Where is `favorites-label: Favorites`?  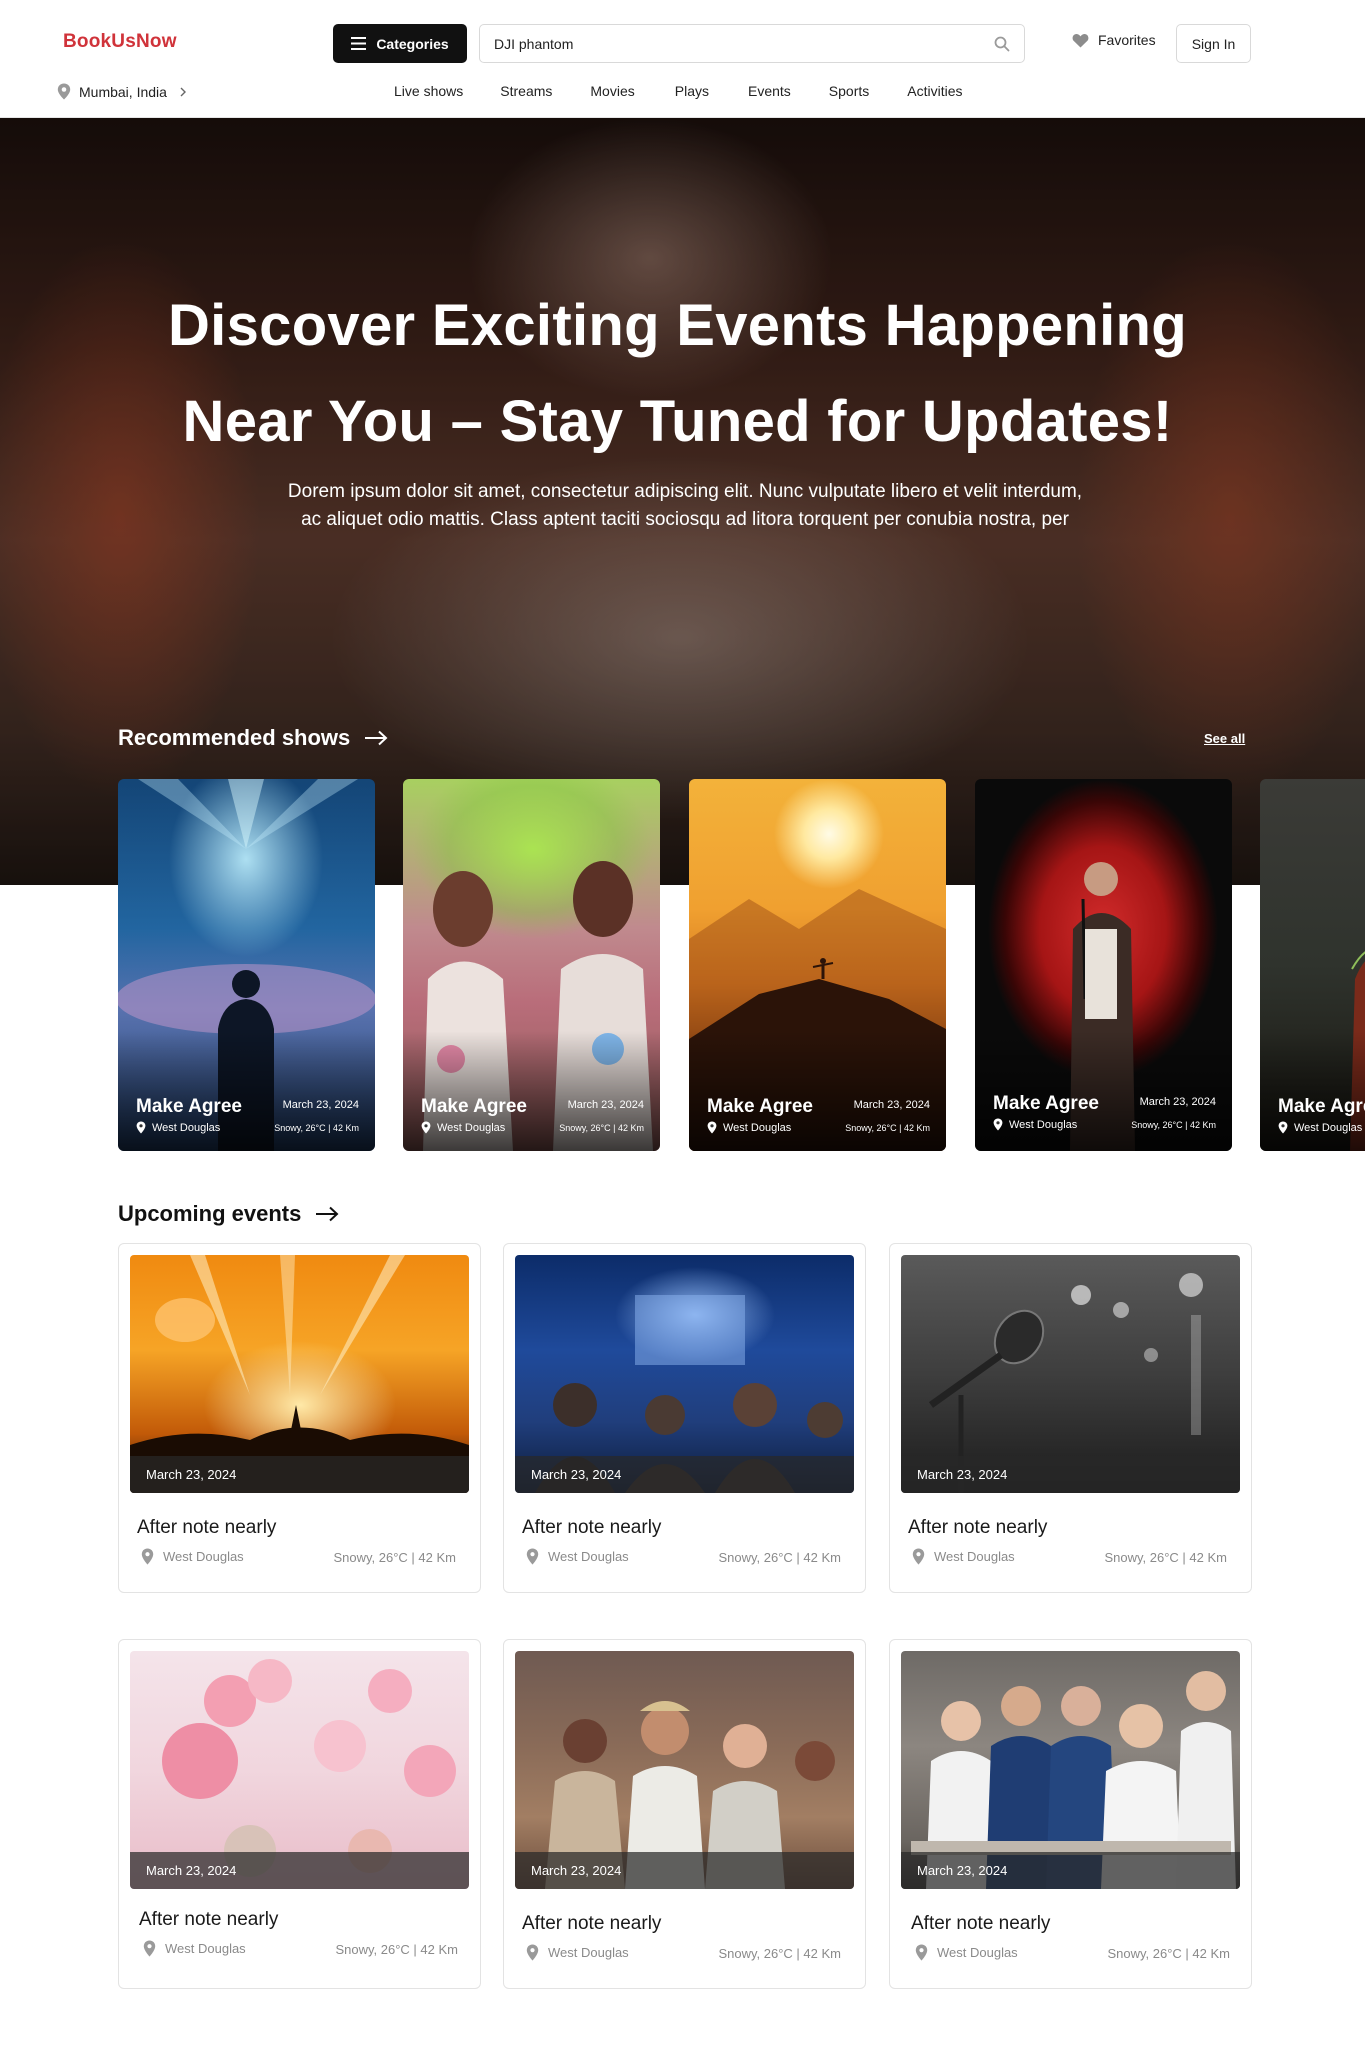 favorites-label: Favorites is located at coordinates (1127, 40).